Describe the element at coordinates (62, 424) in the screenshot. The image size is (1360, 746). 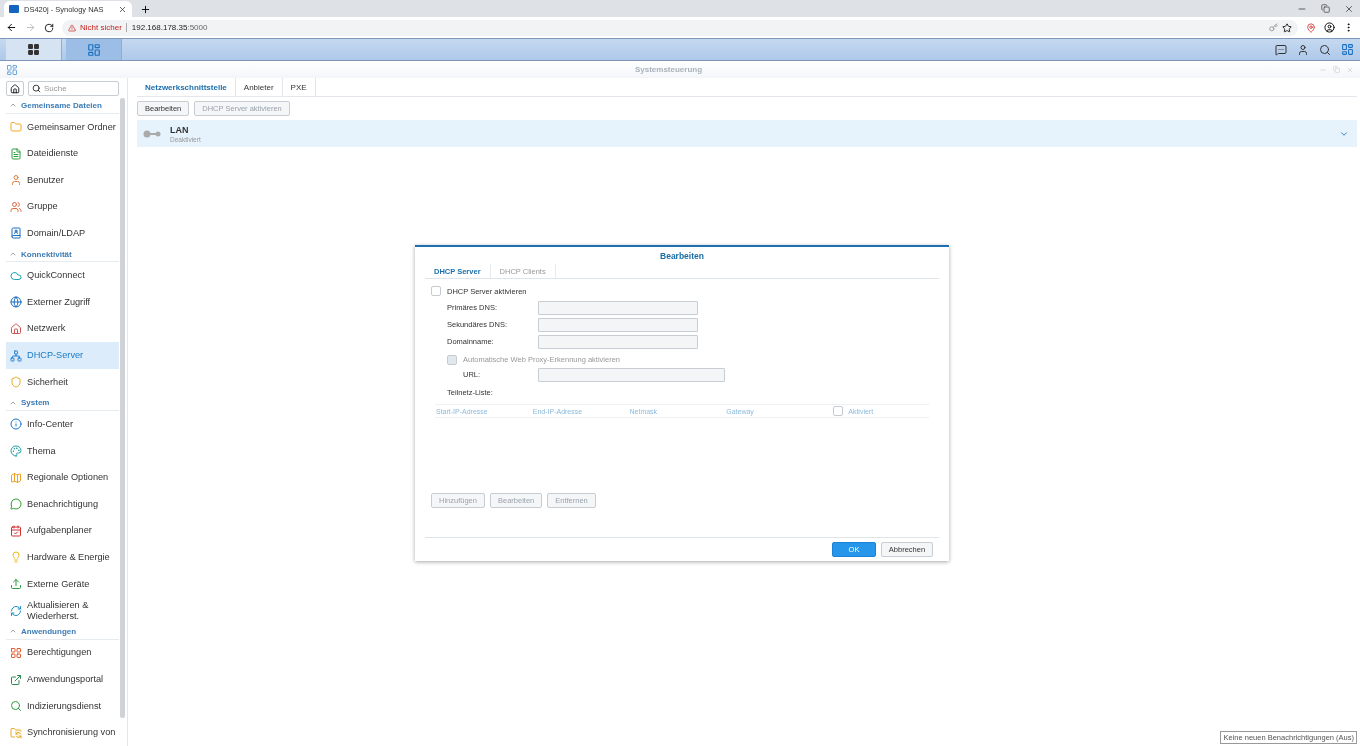
I see `sidebar-item: Info-Center` at that location.